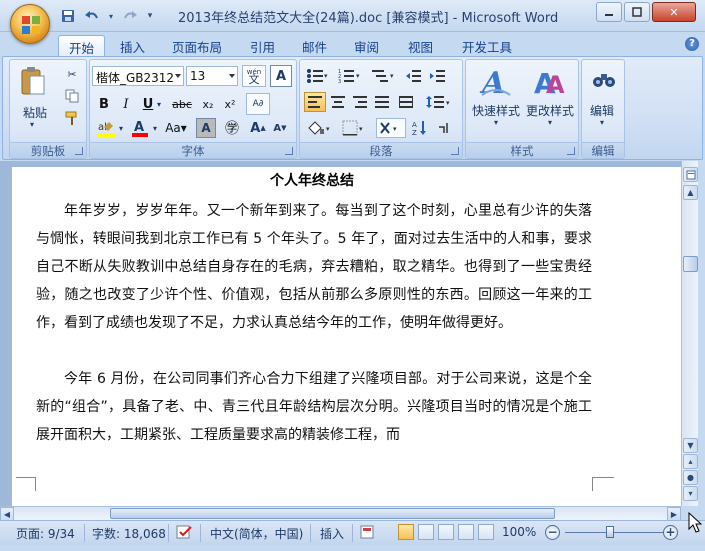  What do you see at coordinates (406, 102) in the screenshot?
I see `distributed-icon` at bounding box center [406, 102].